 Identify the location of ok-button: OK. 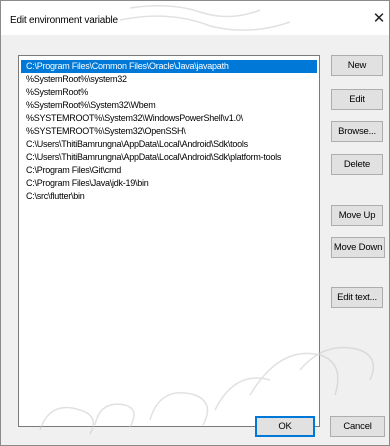
(285, 426).